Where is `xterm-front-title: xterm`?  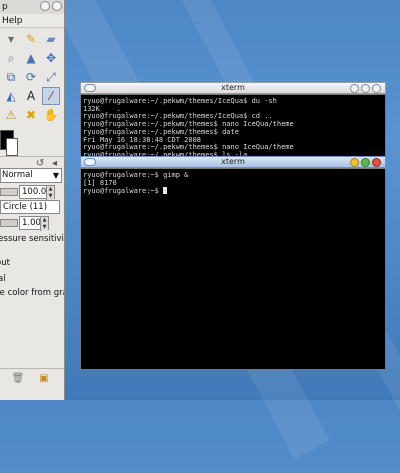 xterm-front-title: xterm is located at coordinates (233, 161).